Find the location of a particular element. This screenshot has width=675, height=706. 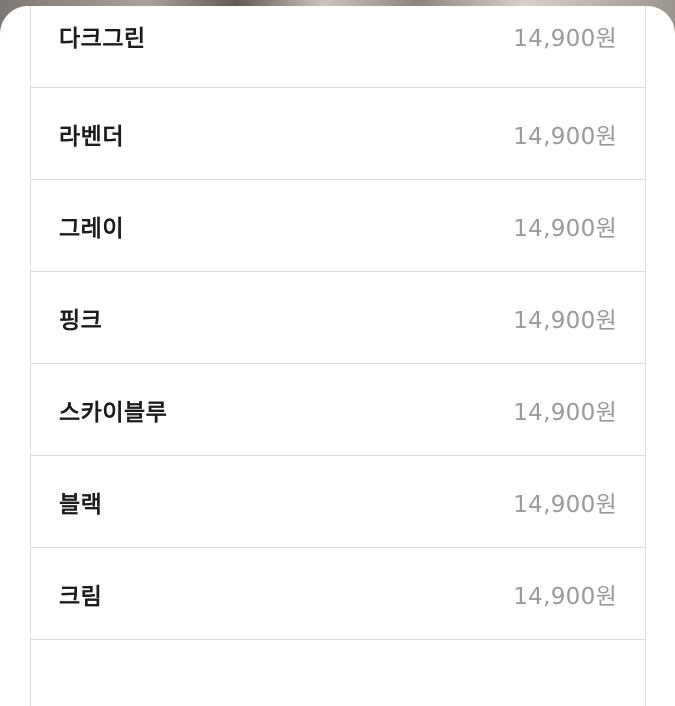

option-row-gray: 그레이 14,900원 is located at coordinates (338, 226).